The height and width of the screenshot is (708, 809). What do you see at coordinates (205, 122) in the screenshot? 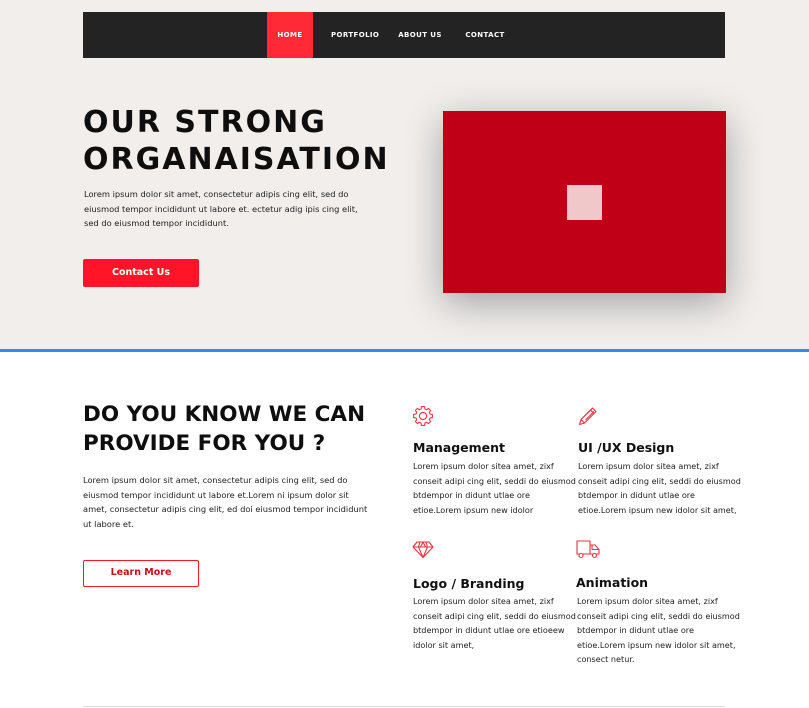
I see `hero-title-line-1: OUR STRONG` at bounding box center [205, 122].